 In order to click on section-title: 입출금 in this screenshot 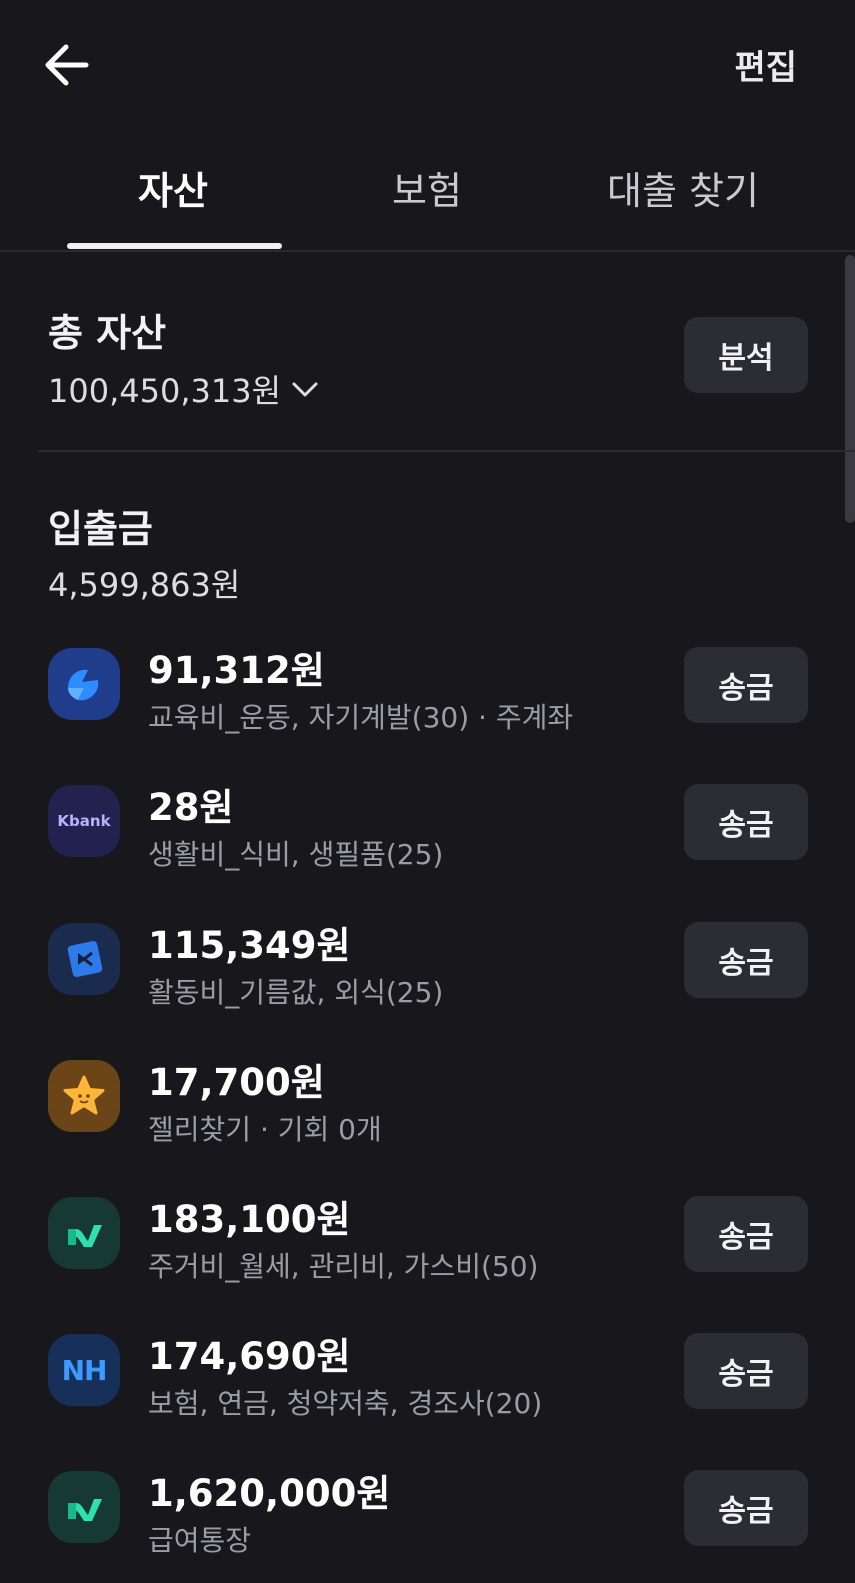, I will do `click(100, 529)`.